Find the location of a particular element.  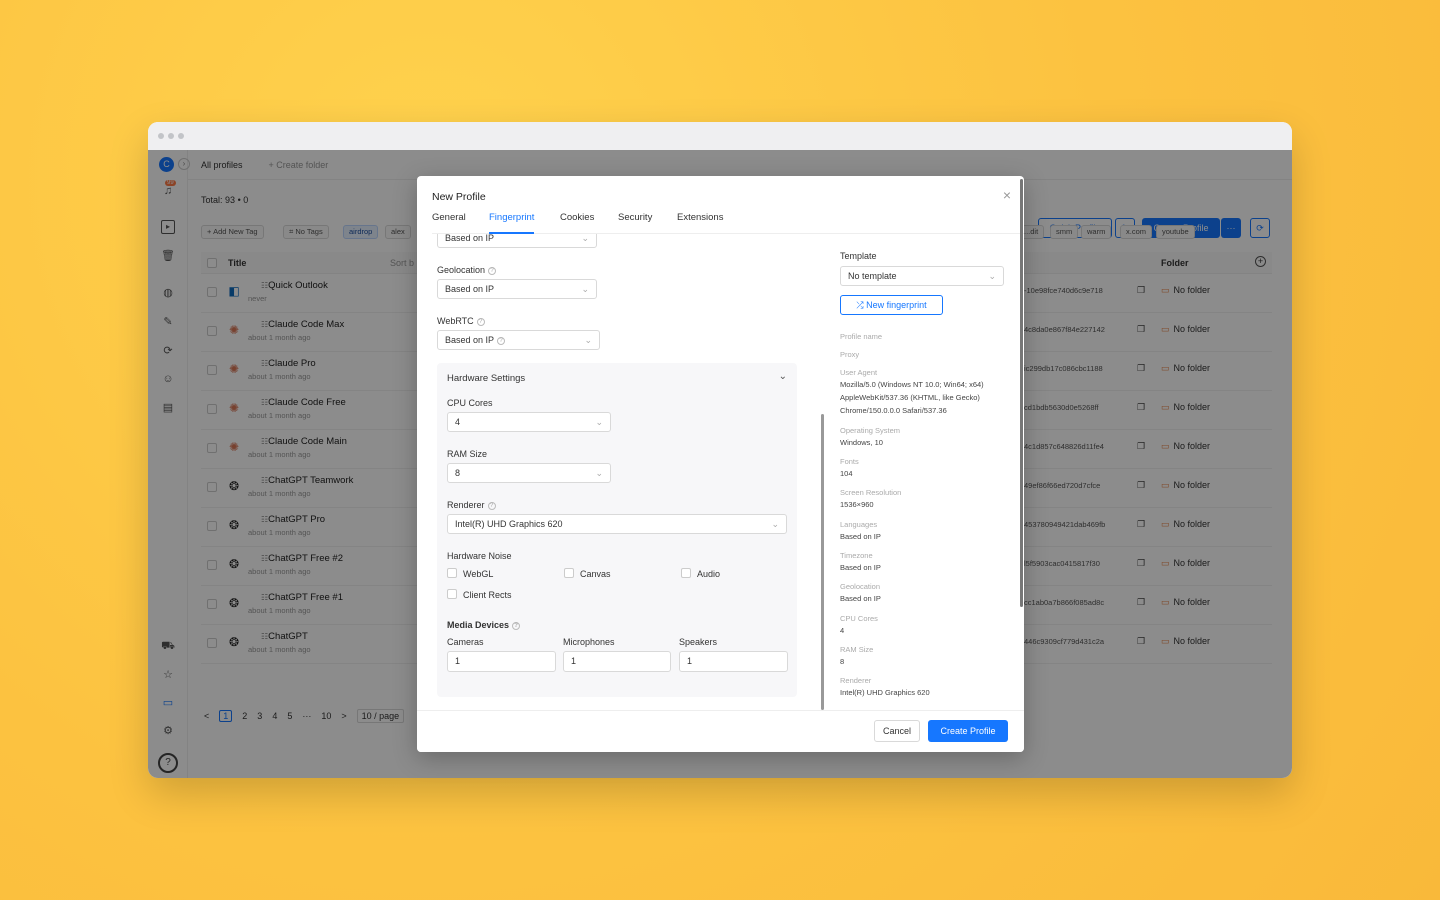

profile-name-label: Profile name is located at coordinates (861, 336).